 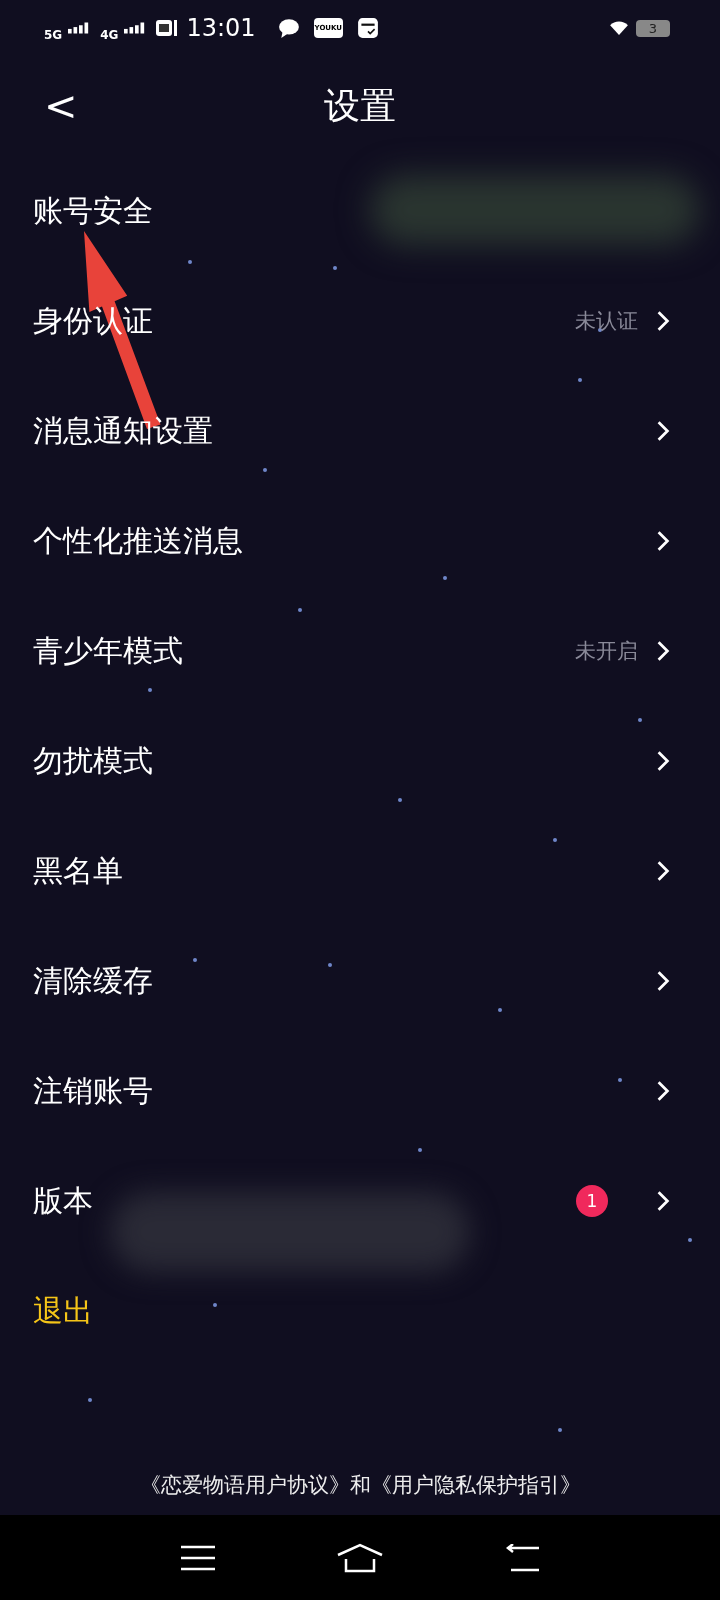 What do you see at coordinates (360, 431) in the screenshot?
I see `settings-row: 消息通知设置` at bounding box center [360, 431].